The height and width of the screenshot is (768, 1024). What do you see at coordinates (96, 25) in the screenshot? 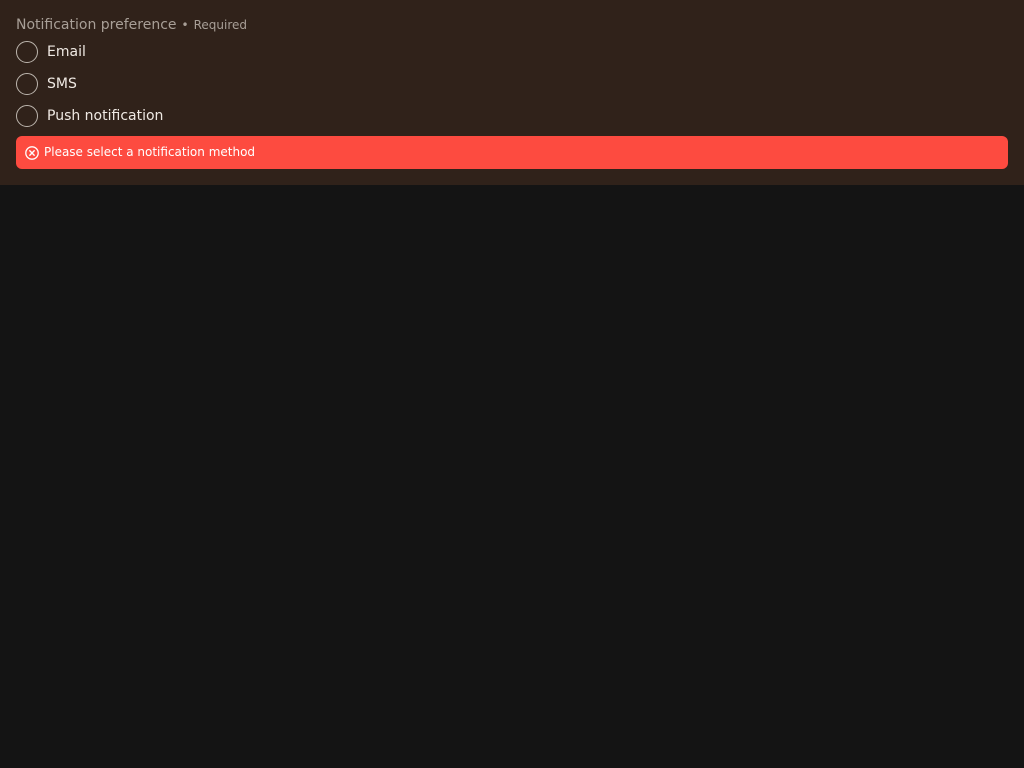
I see `field-label: Notification preference` at bounding box center [96, 25].